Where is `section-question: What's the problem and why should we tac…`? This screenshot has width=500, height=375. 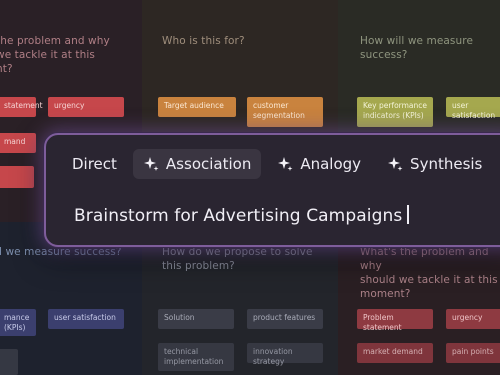
section-question: What's the problem and why should we tac… is located at coordinates (430, 273).